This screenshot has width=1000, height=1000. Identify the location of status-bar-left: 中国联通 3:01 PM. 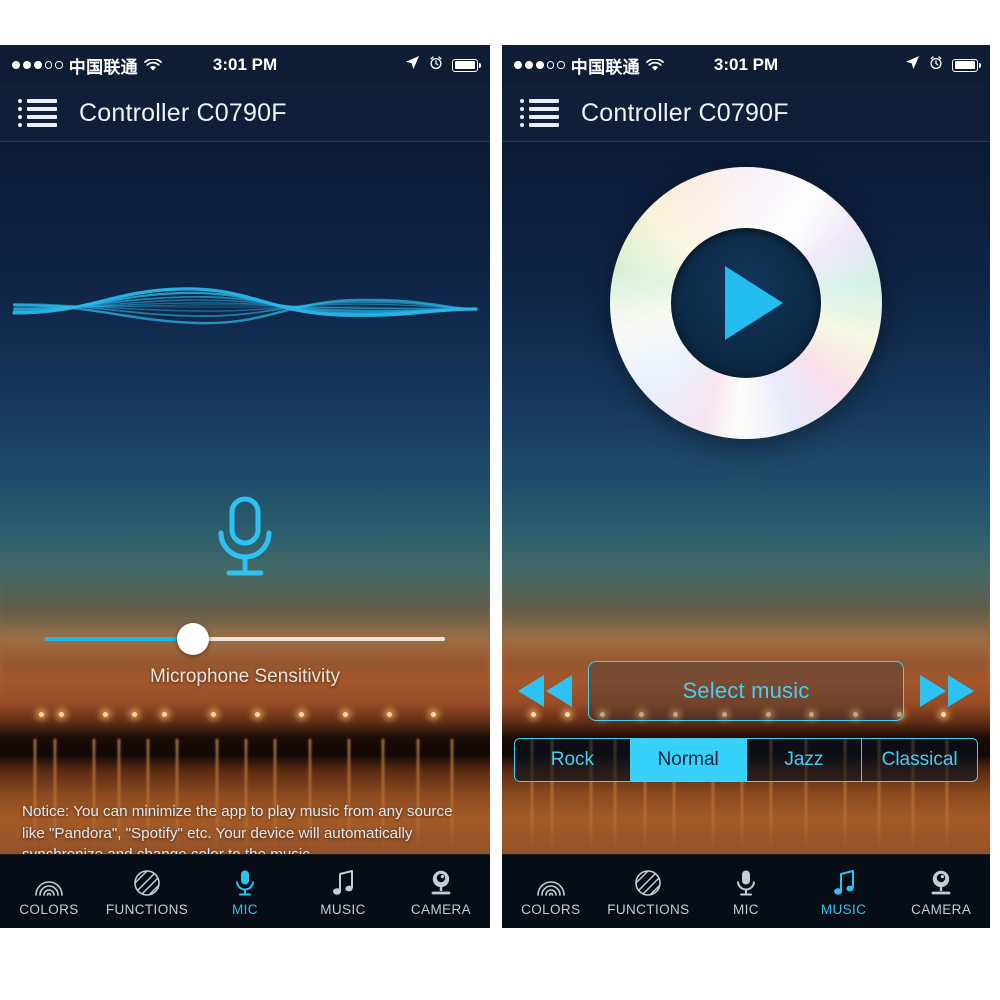
(245, 65).